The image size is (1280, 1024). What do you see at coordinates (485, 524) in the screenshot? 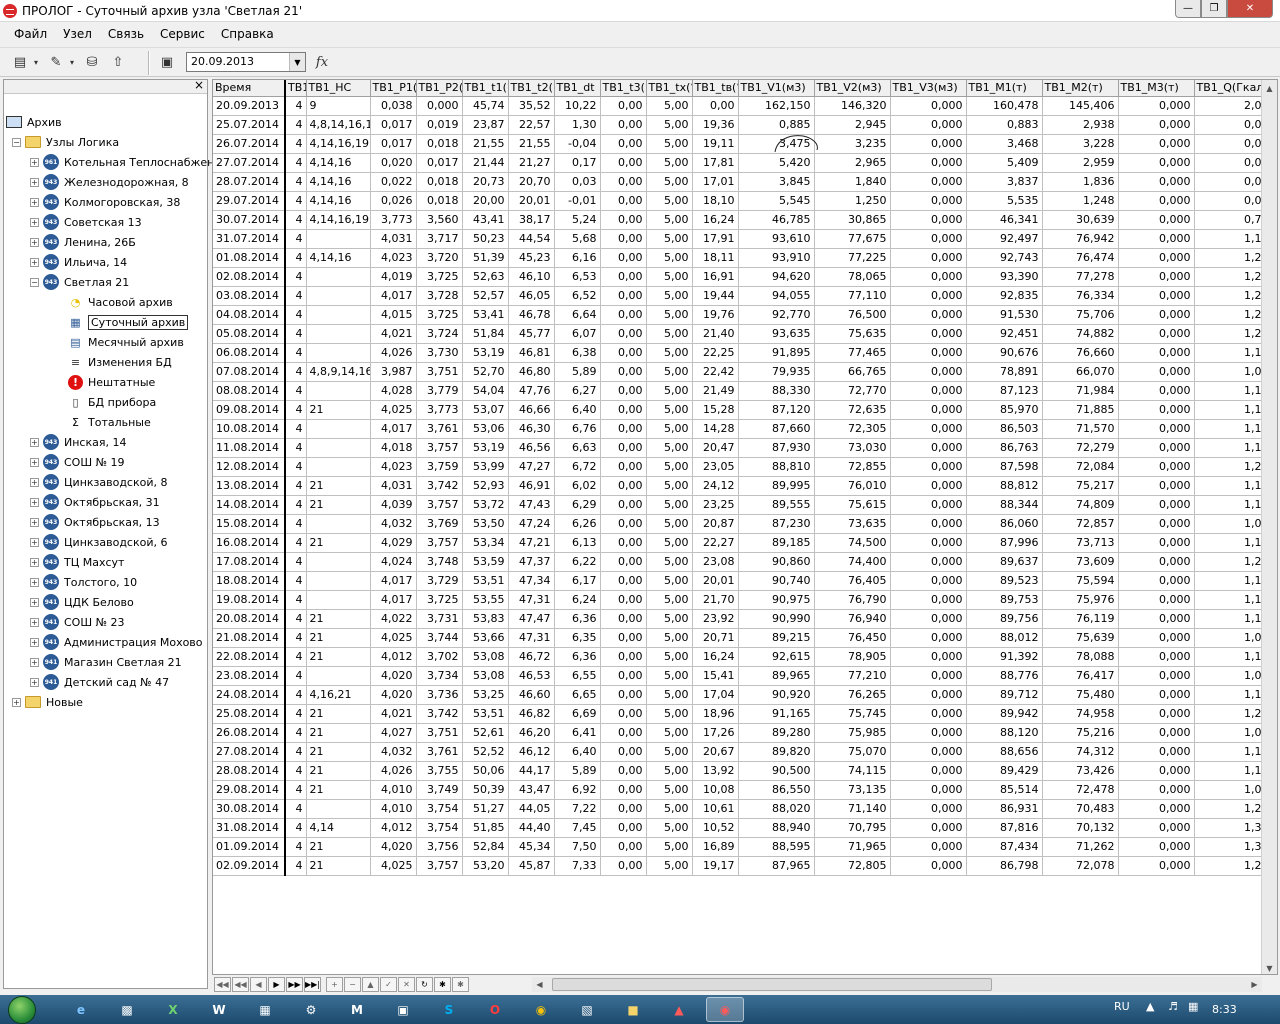
I see `table-cell: 53,50` at bounding box center [485, 524].